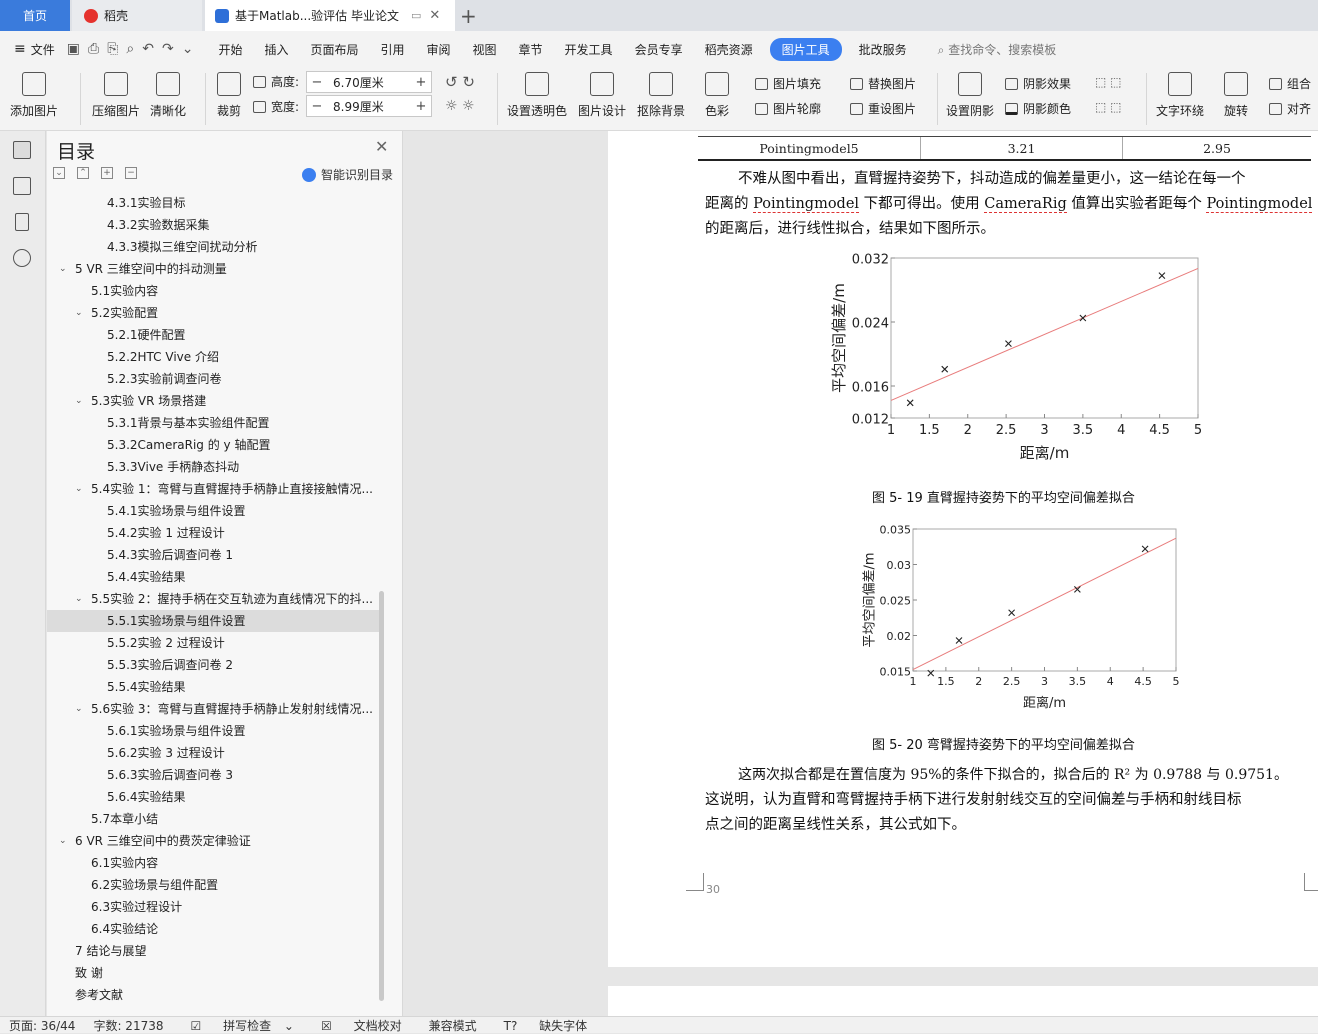 The width and height of the screenshot is (1318, 1034). I want to click on set-transparent-button: 设置透明色, so click(537, 95).